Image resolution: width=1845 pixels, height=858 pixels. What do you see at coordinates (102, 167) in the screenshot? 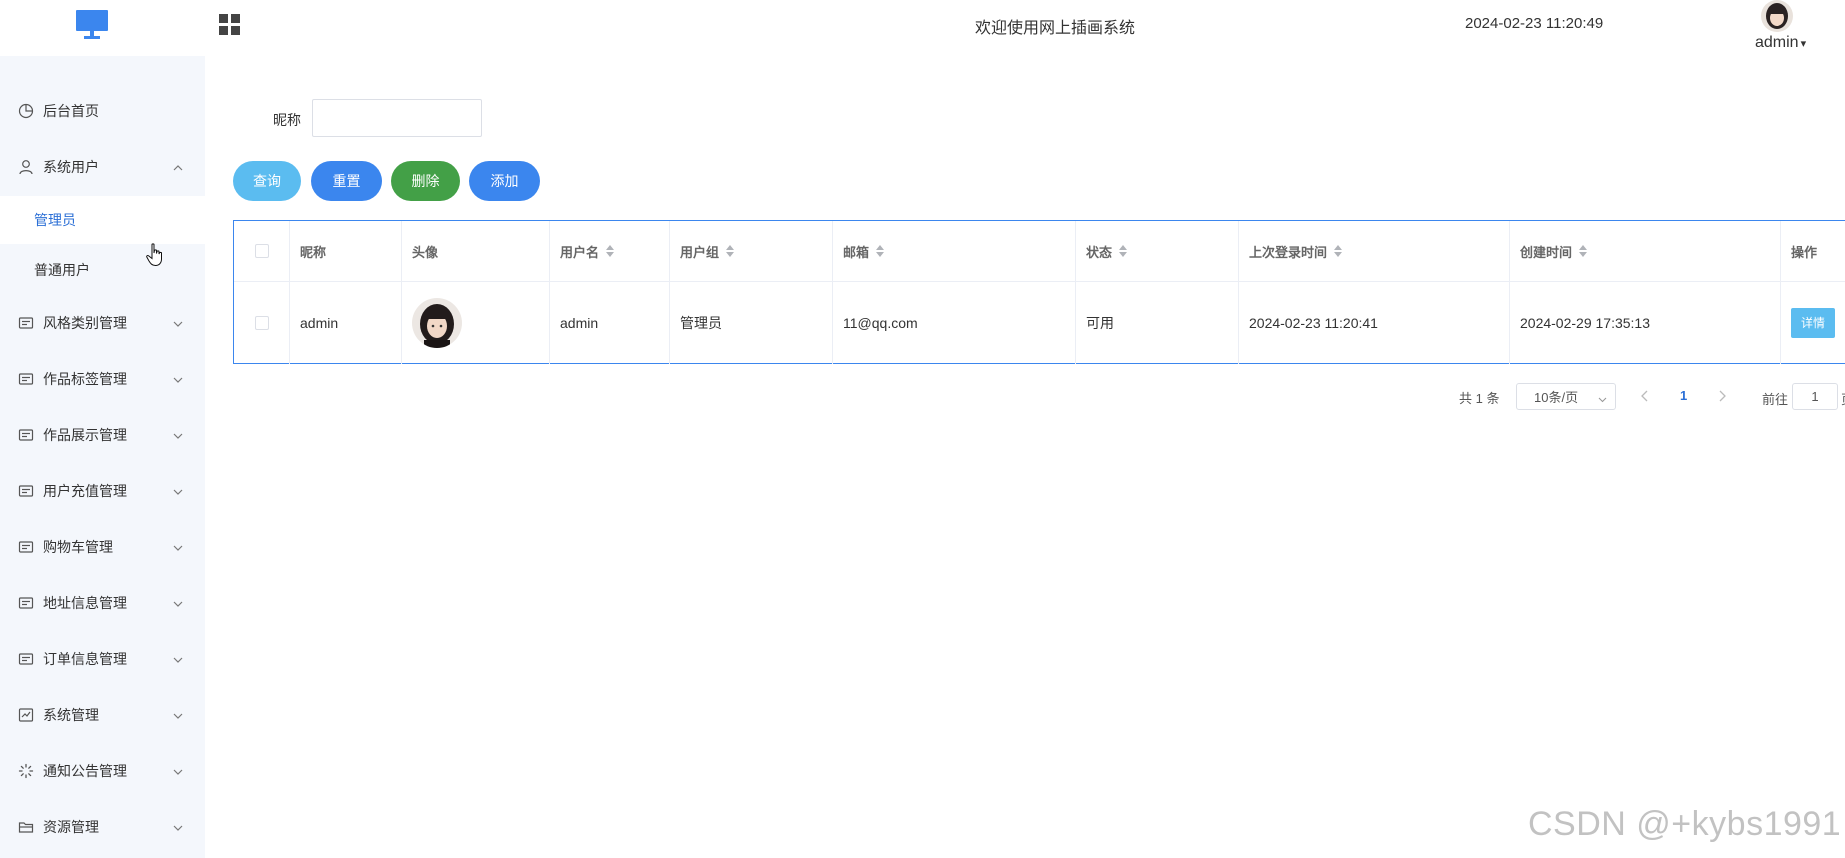
I see `sidebar-item-system-users: 系统用户` at bounding box center [102, 167].